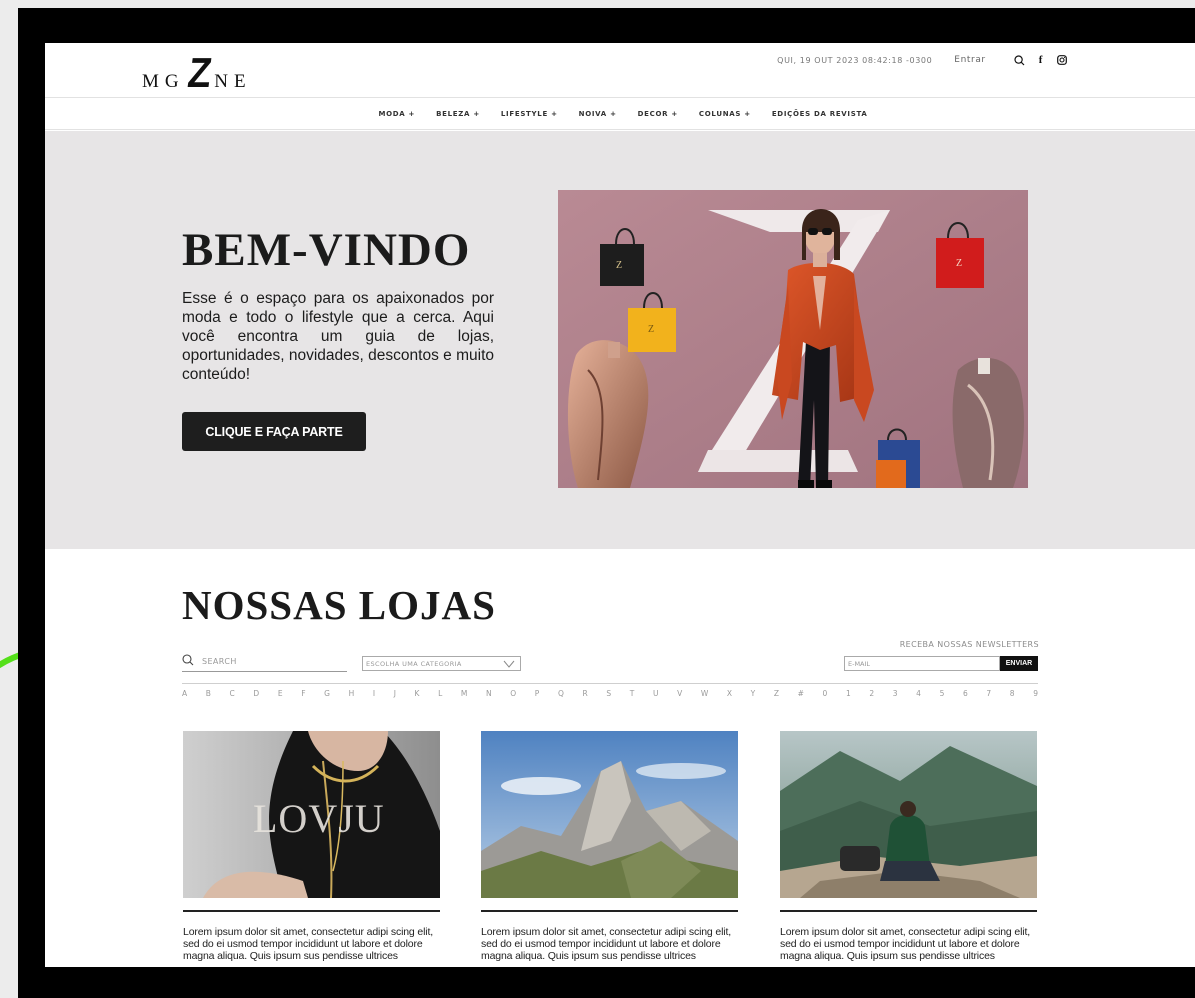 Image resolution: width=1195 pixels, height=998 pixels. What do you see at coordinates (598, 114) in the screenshot?
I see `nav-item-noiva: NOIVA +` at bounding box center [598, 114].